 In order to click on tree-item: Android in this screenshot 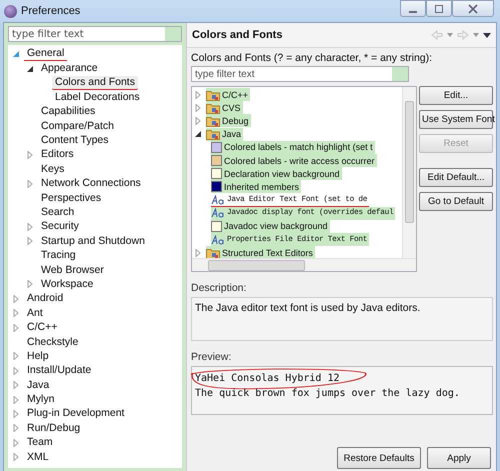, I will do `click(45, 299)`.